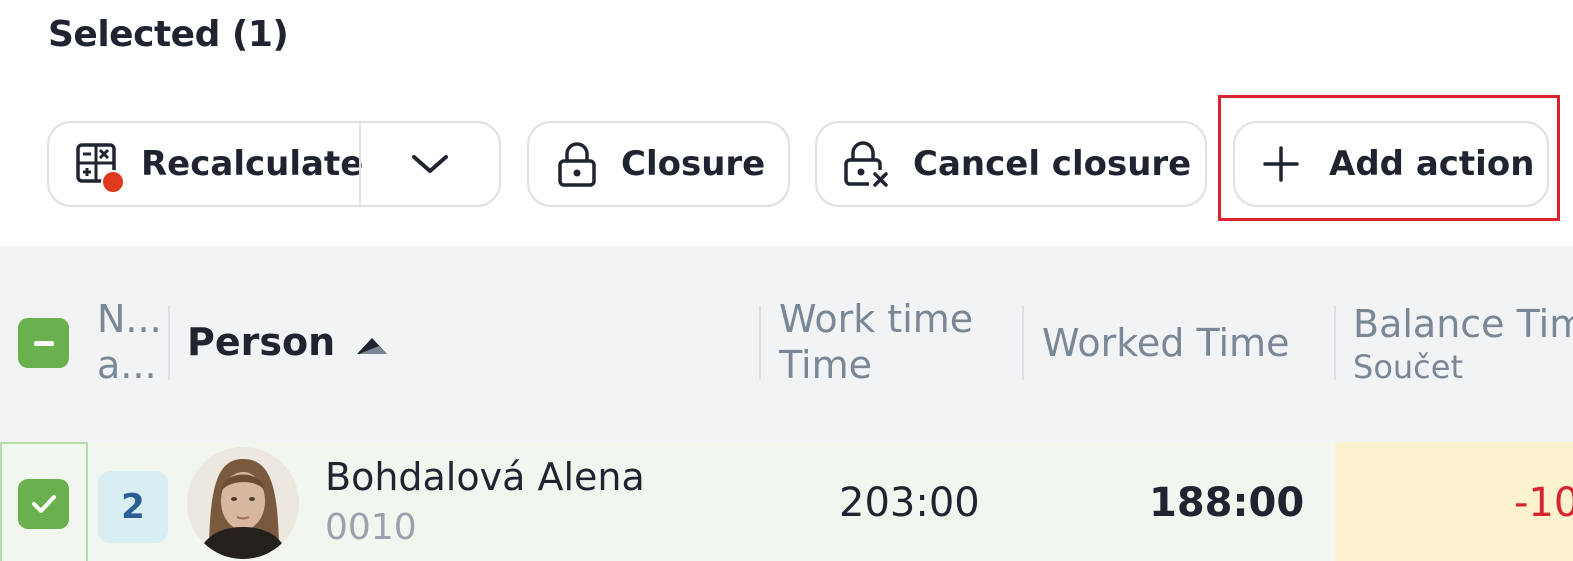 This screenshot has height=561, width=1573. I want to click on selected-count-title: Selected (1), so click(168, 34).